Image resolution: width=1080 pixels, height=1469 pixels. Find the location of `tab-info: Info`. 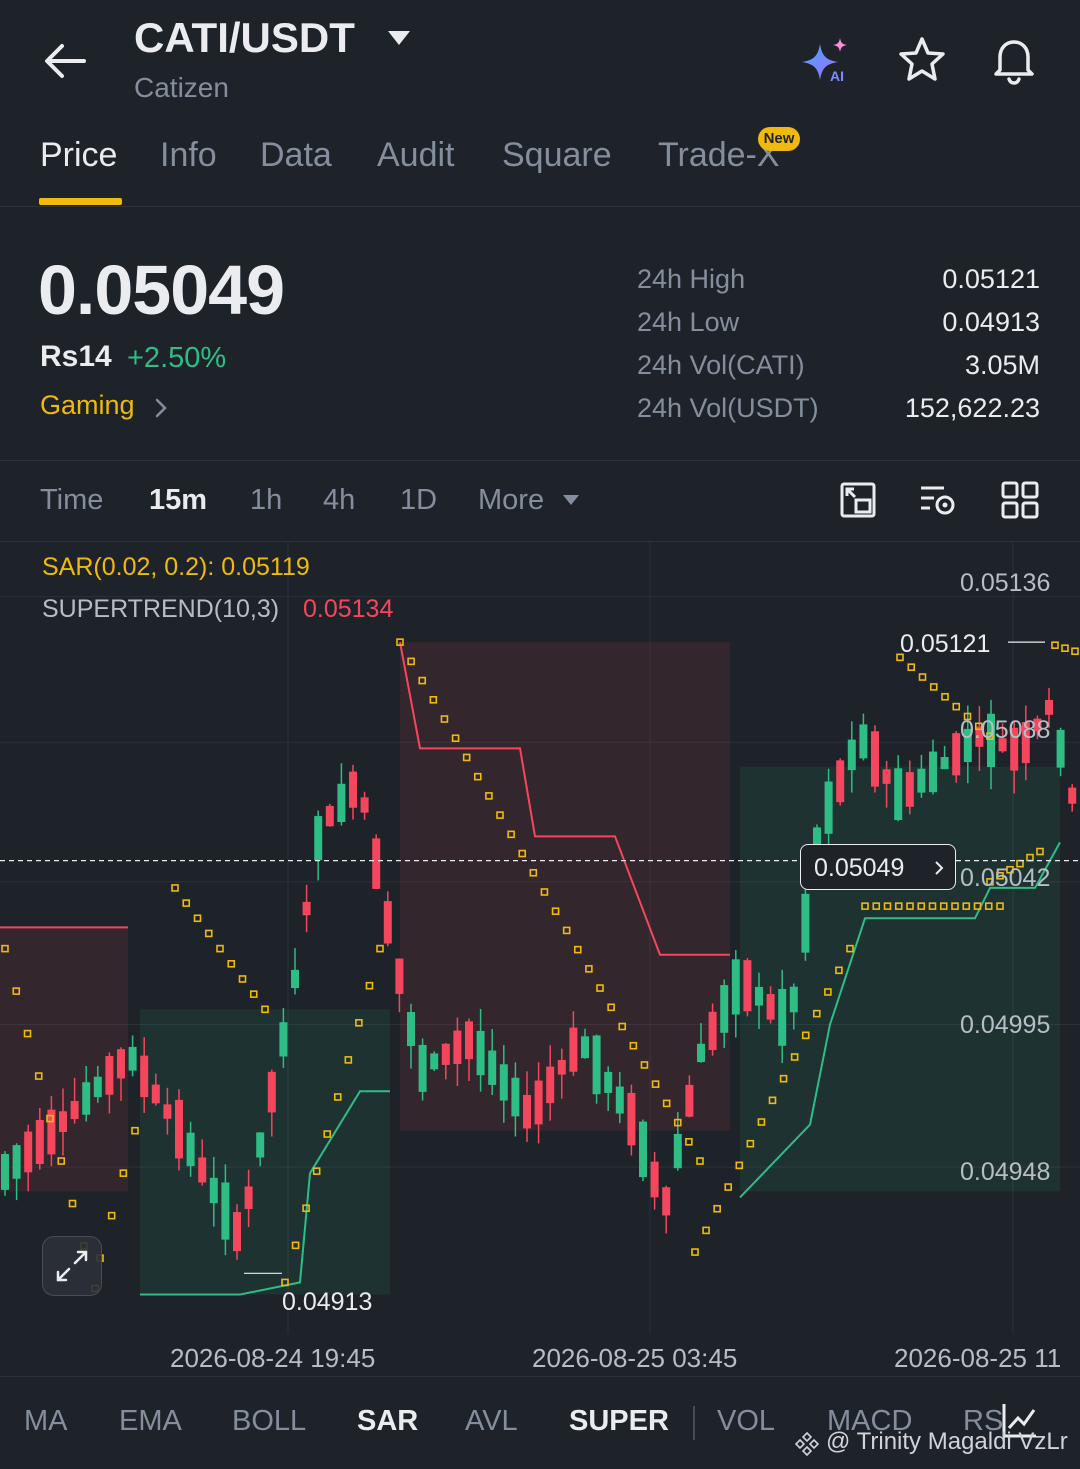

tab-info: Info is located at coordinates (188, 155).